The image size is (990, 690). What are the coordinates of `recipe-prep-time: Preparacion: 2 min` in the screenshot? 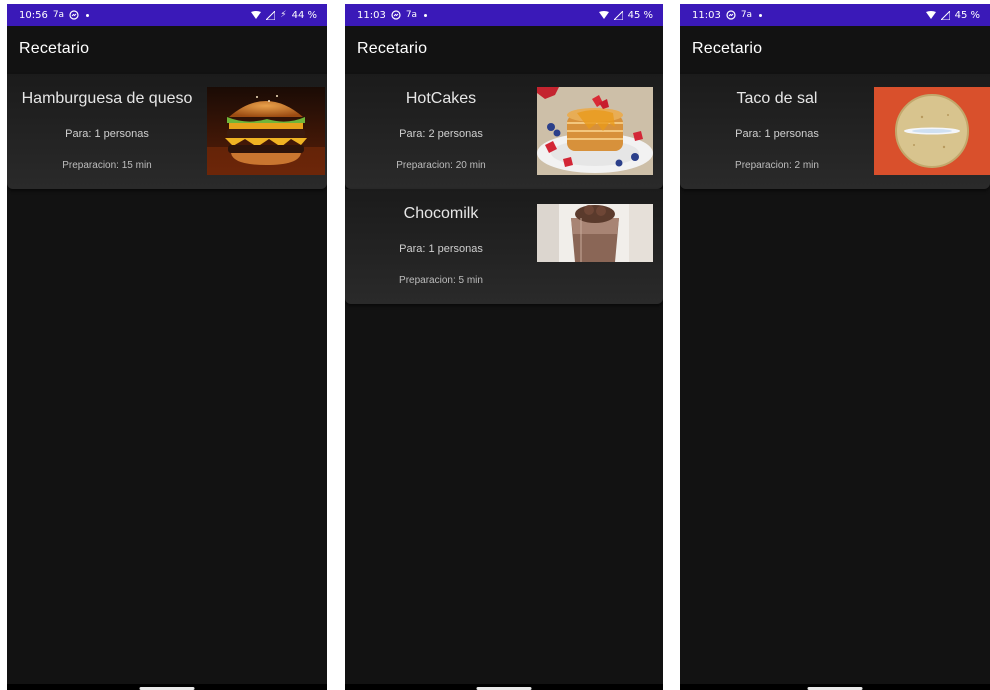 It's located at (777, 165).